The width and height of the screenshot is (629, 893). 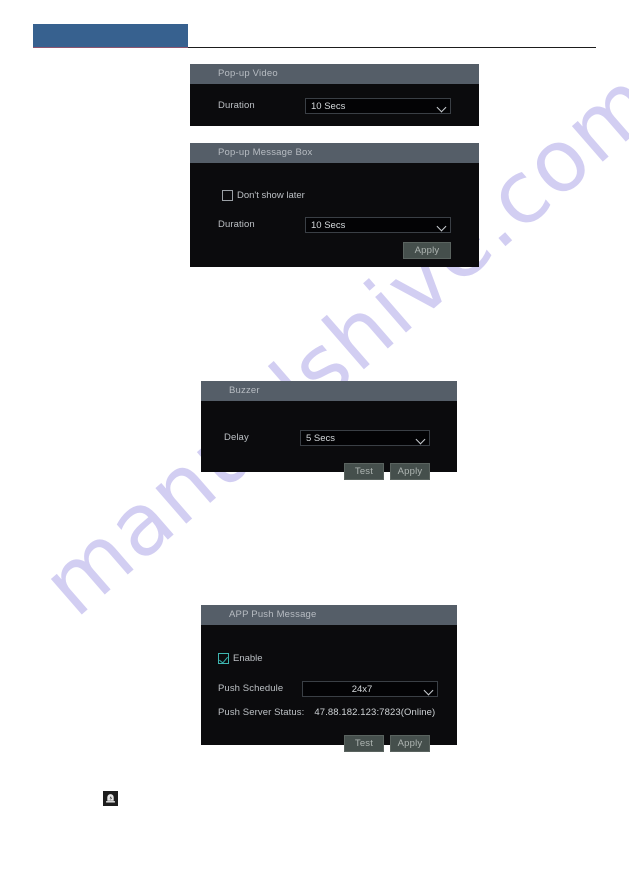 What do you see at coordinates (334, 74) in the screenshot?
I see `panel-popup-video-title: Pop-up Video` at bounding box center [334, 74].